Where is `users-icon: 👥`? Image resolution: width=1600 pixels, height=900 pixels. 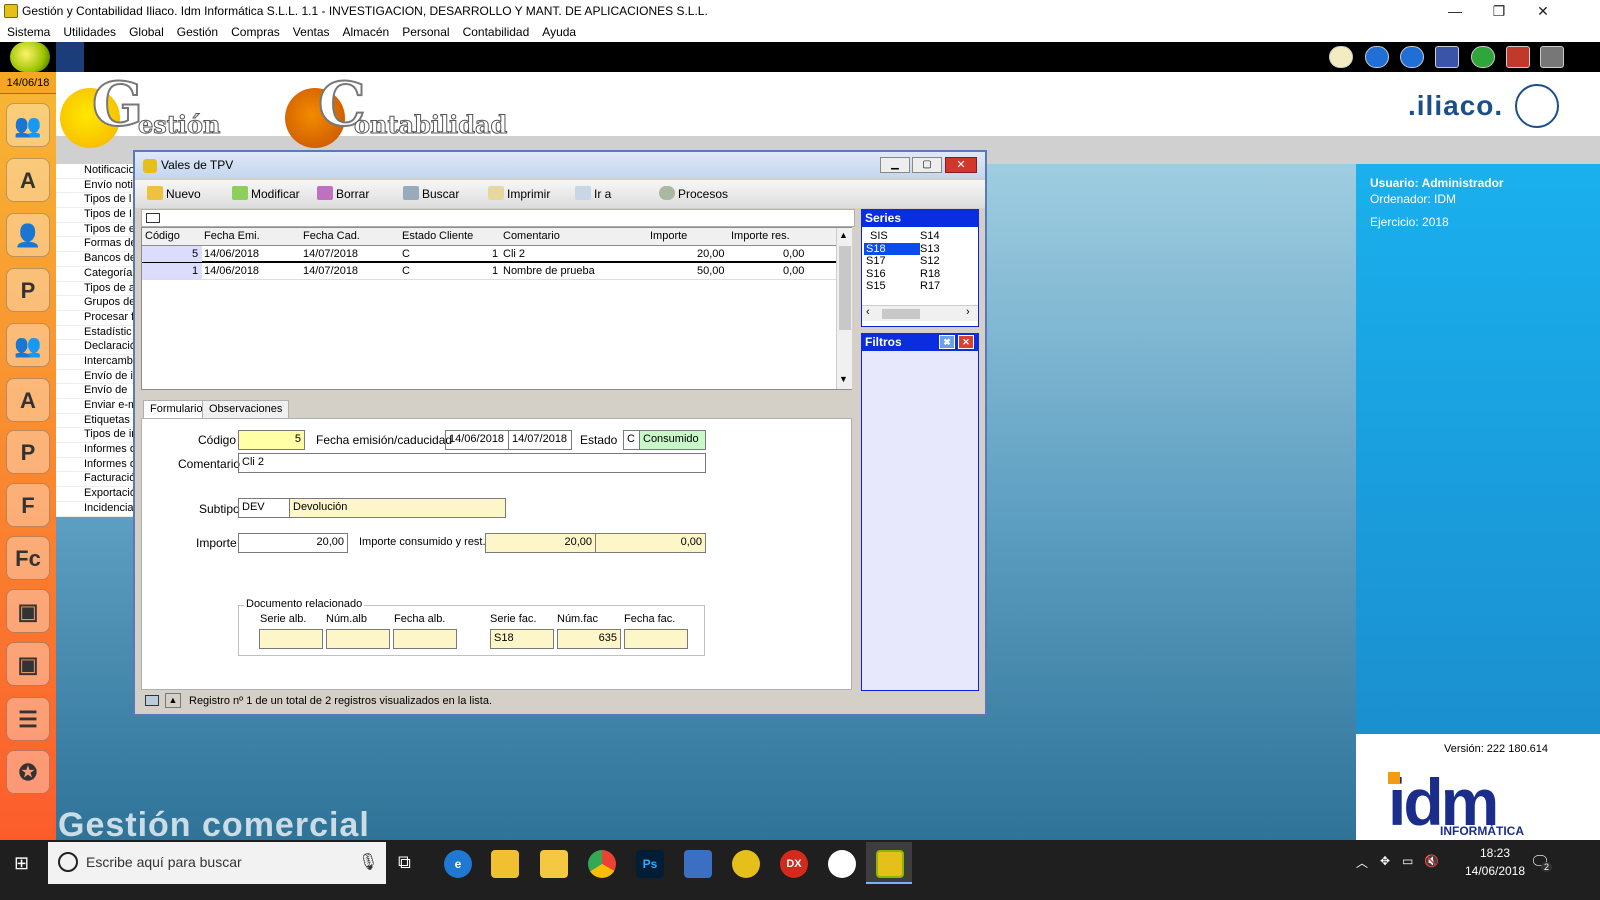
users-icon: 👥 is located at coordinates (28, 125).